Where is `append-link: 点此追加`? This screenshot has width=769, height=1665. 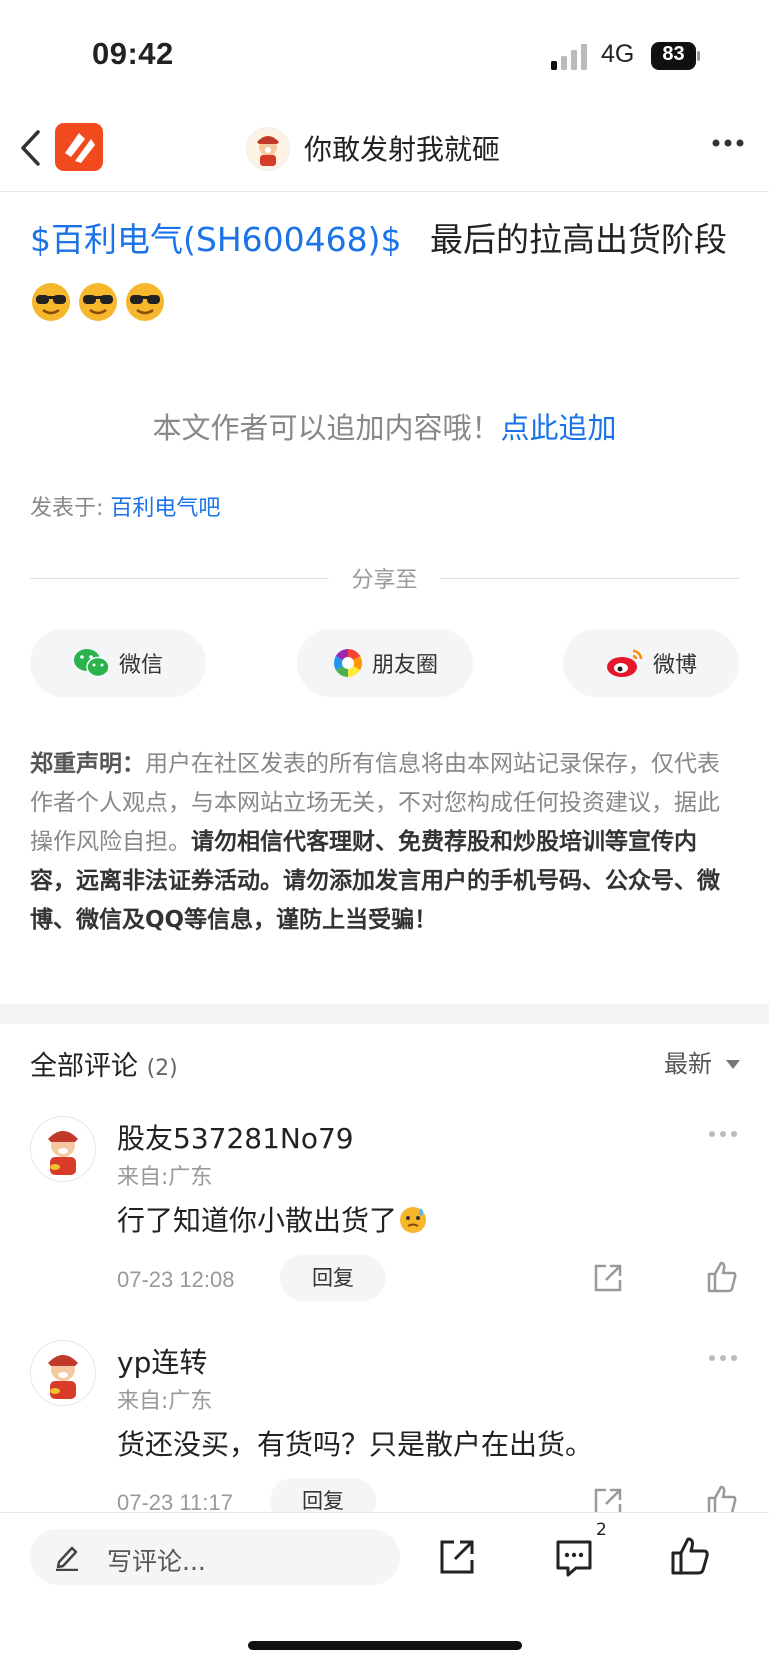
append-link: 点此追加 is located at coordinates (559, 428).